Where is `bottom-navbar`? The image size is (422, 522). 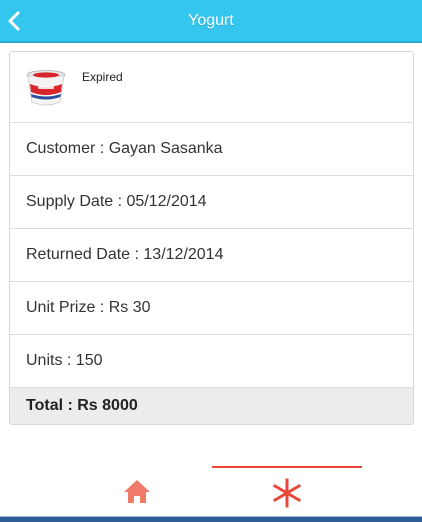 bottom-navbar is located at coordinates (211, 494).